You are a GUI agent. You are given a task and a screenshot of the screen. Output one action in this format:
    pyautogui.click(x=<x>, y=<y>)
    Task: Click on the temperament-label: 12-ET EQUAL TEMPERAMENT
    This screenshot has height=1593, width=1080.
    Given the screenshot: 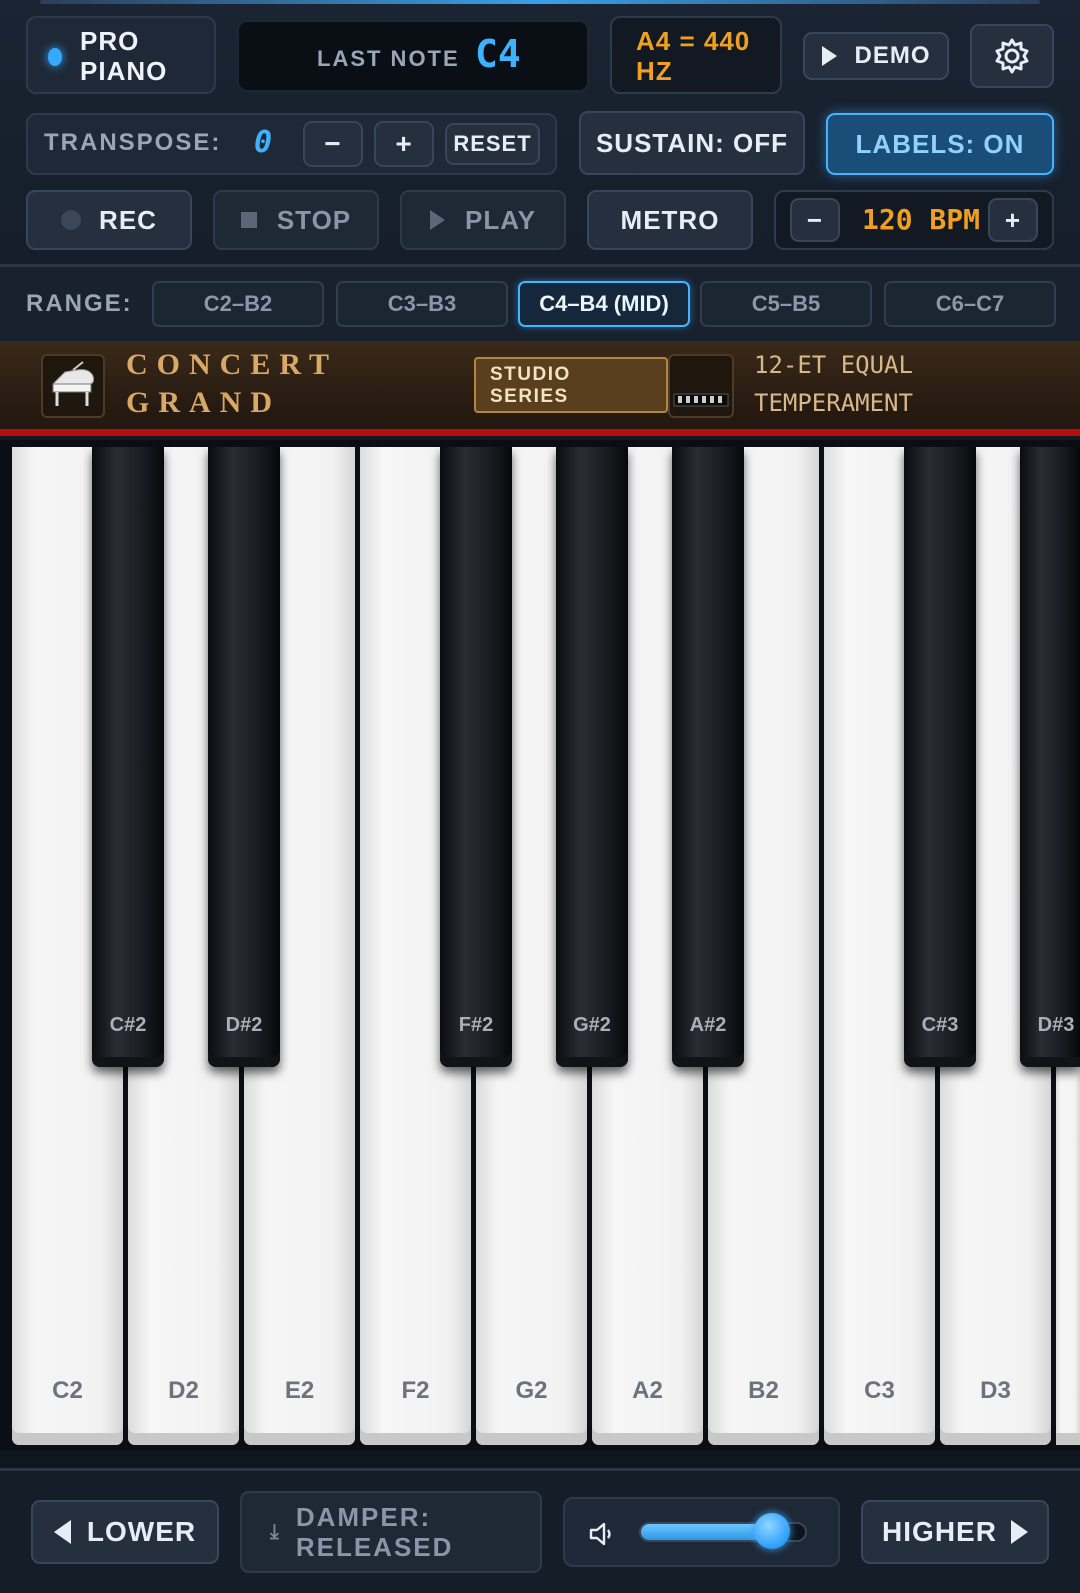 What is the action you would take?
    pyautogui.click(x=833, y=384)
    